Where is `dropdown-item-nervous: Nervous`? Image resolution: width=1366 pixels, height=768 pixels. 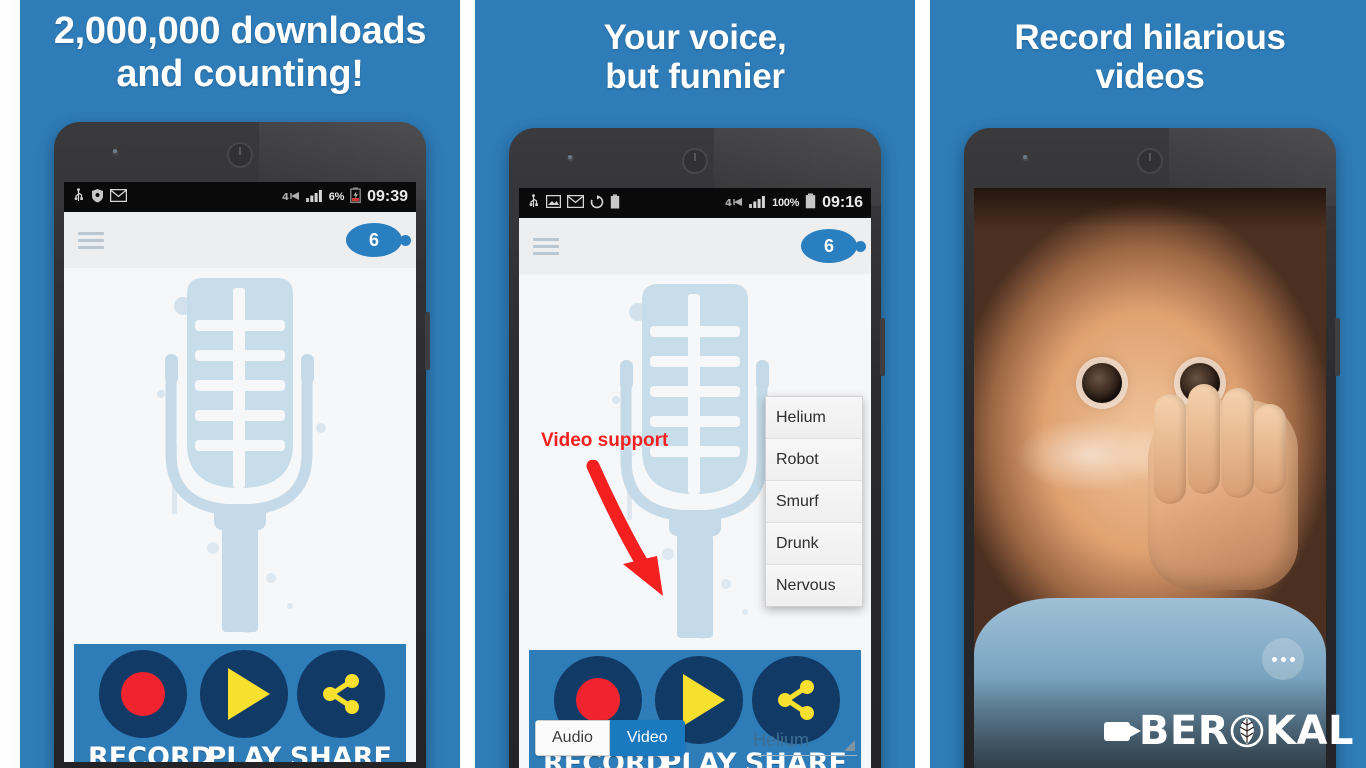 dropdown-item-nervous: Nervous is located at coordinates (814, 585).